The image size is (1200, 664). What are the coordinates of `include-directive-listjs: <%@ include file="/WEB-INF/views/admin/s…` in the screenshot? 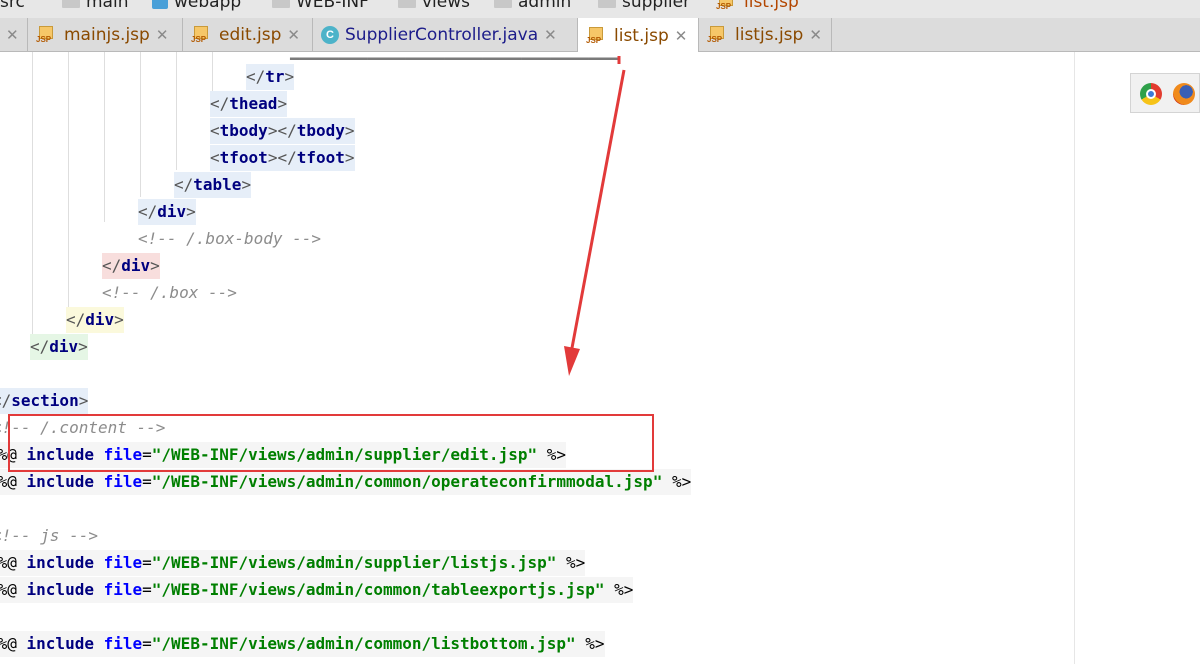 It's located at (293, 563).